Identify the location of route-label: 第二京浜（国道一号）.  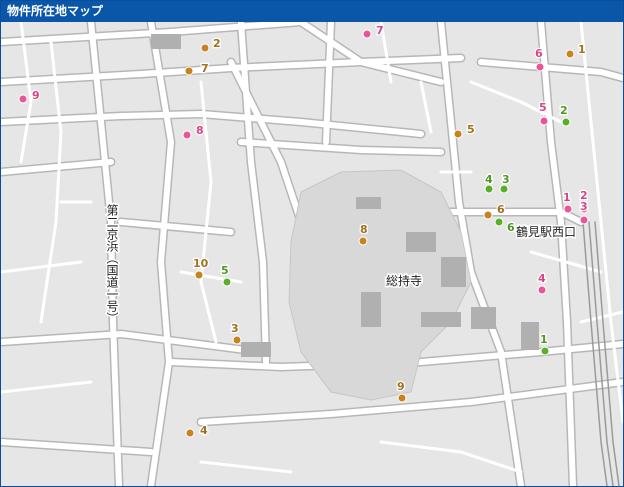
(112, 264).